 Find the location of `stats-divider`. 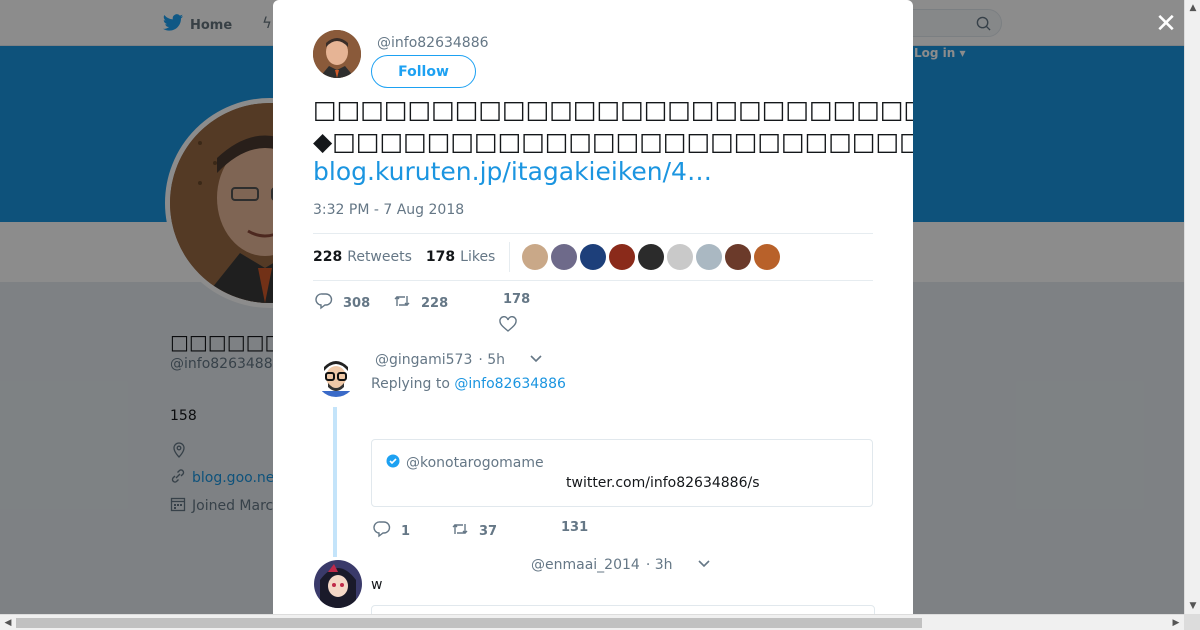

stats-divider is located at coordinates (510, 257).